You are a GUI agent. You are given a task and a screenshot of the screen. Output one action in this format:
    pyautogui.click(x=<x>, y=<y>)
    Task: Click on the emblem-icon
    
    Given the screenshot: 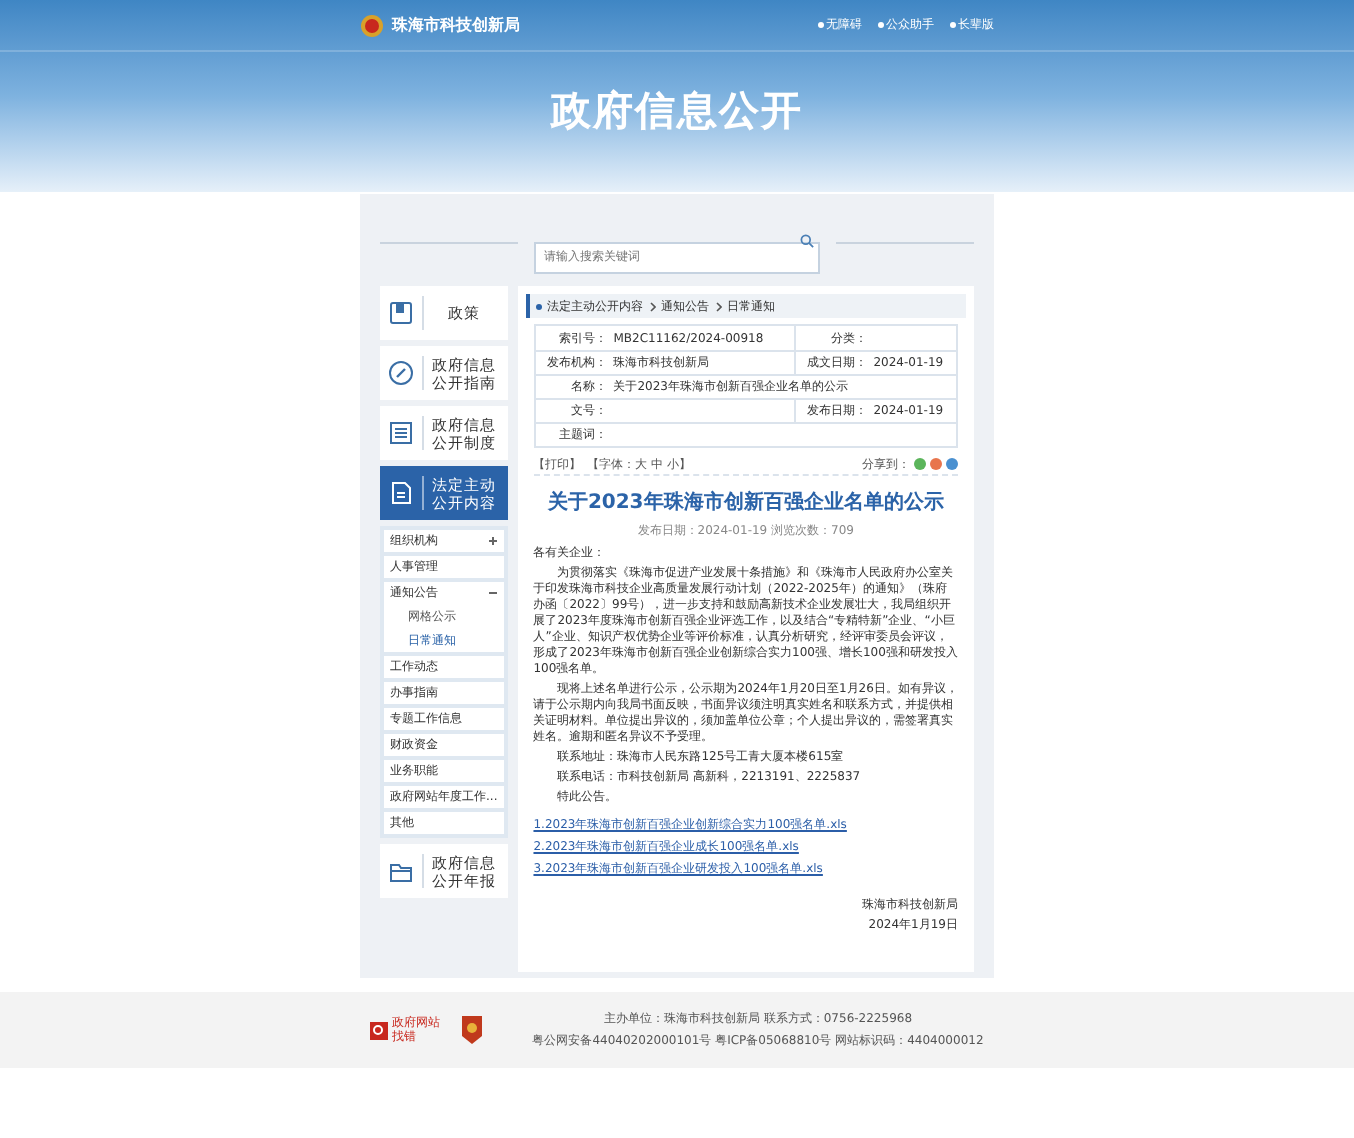 What is the action you would take?
    pyautogui.click(x=372, y=25)
    